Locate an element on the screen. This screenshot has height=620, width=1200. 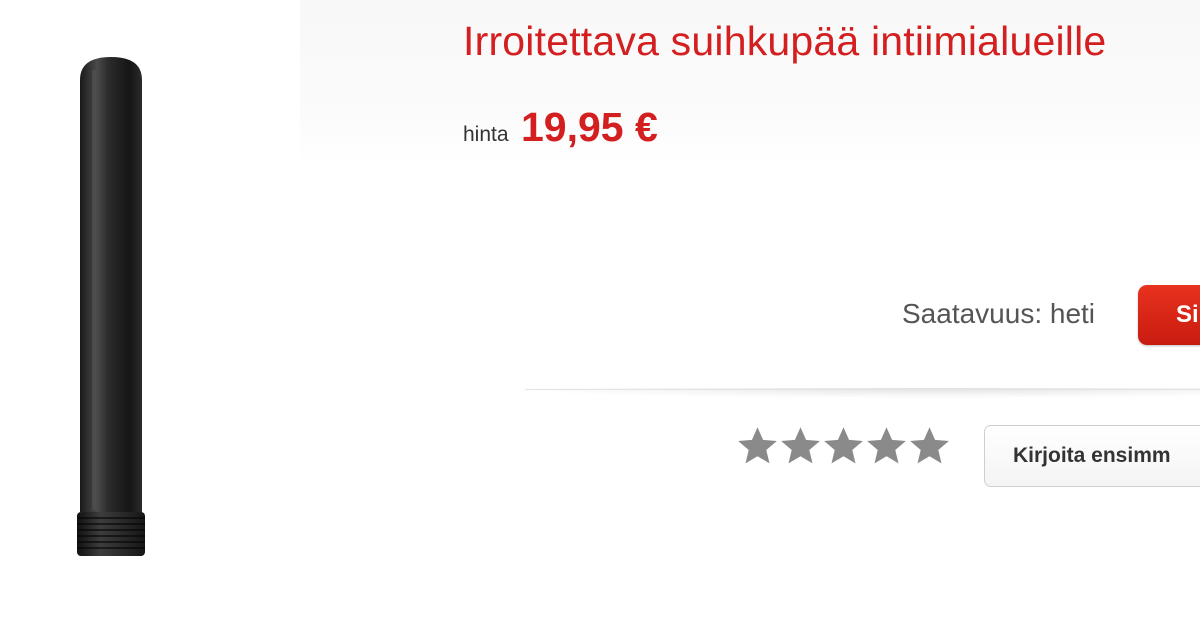
buy-button: Si is located at coordinates (1169, 315).